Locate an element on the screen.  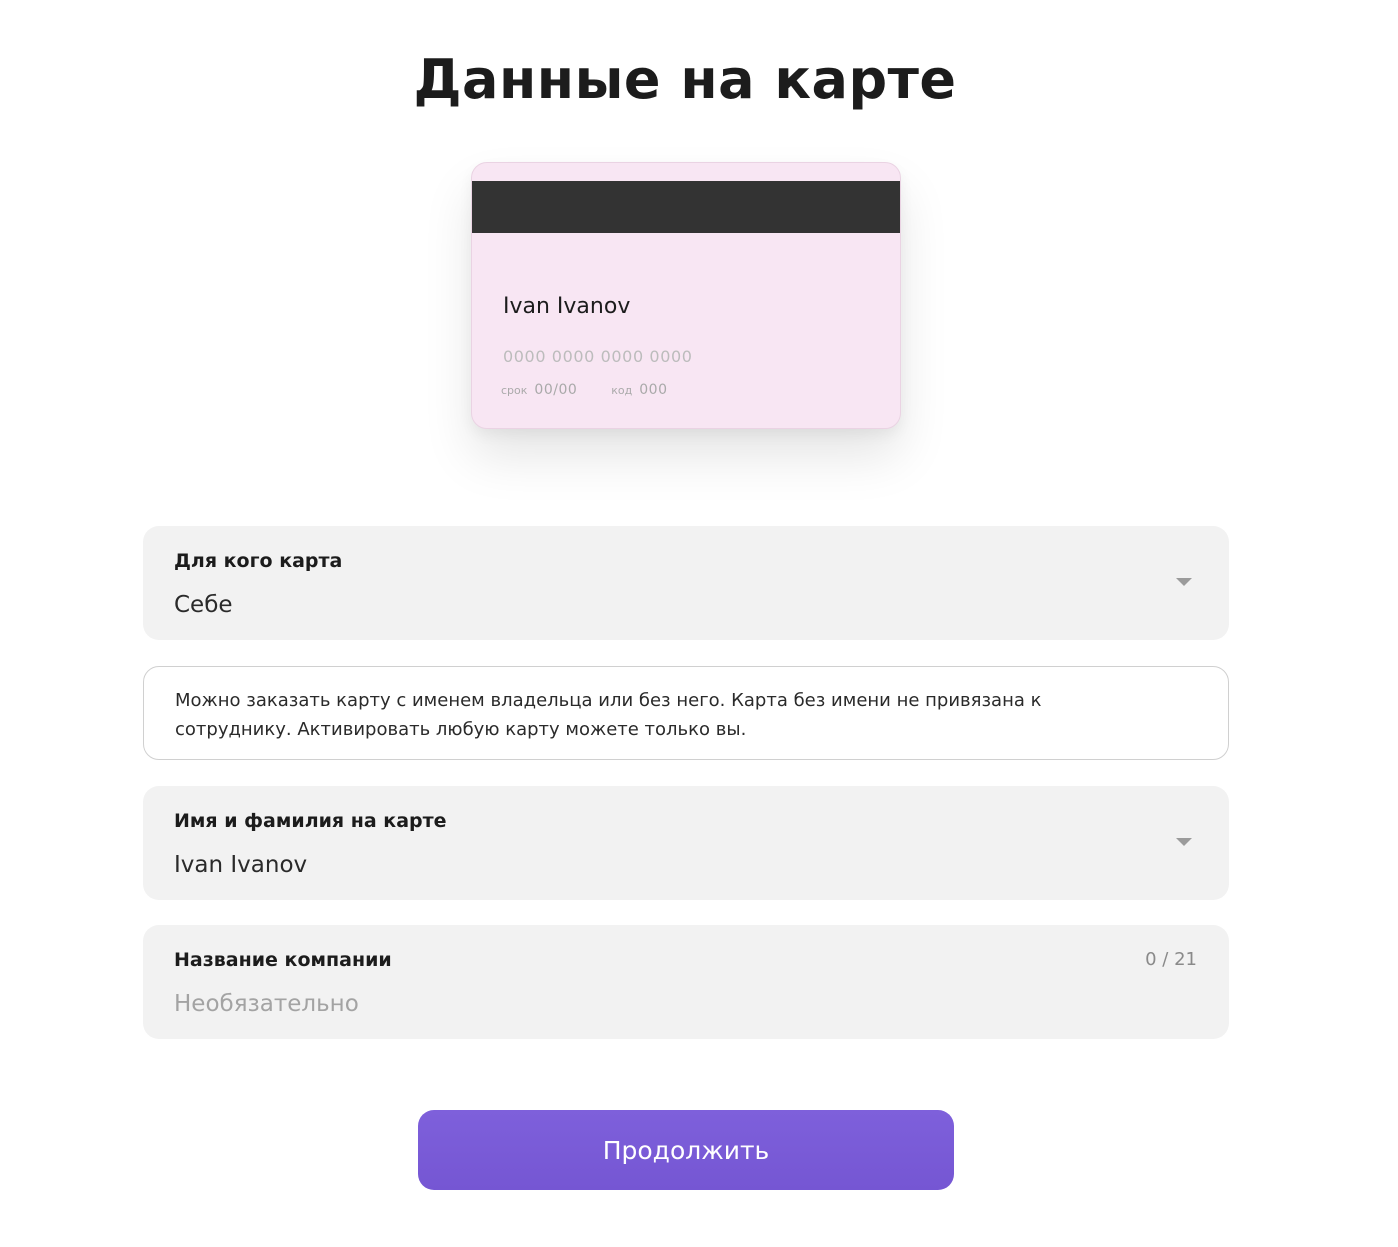
company-name-field: Название компании 0 / 21 Необязательно is located at coordinates (686, 982).